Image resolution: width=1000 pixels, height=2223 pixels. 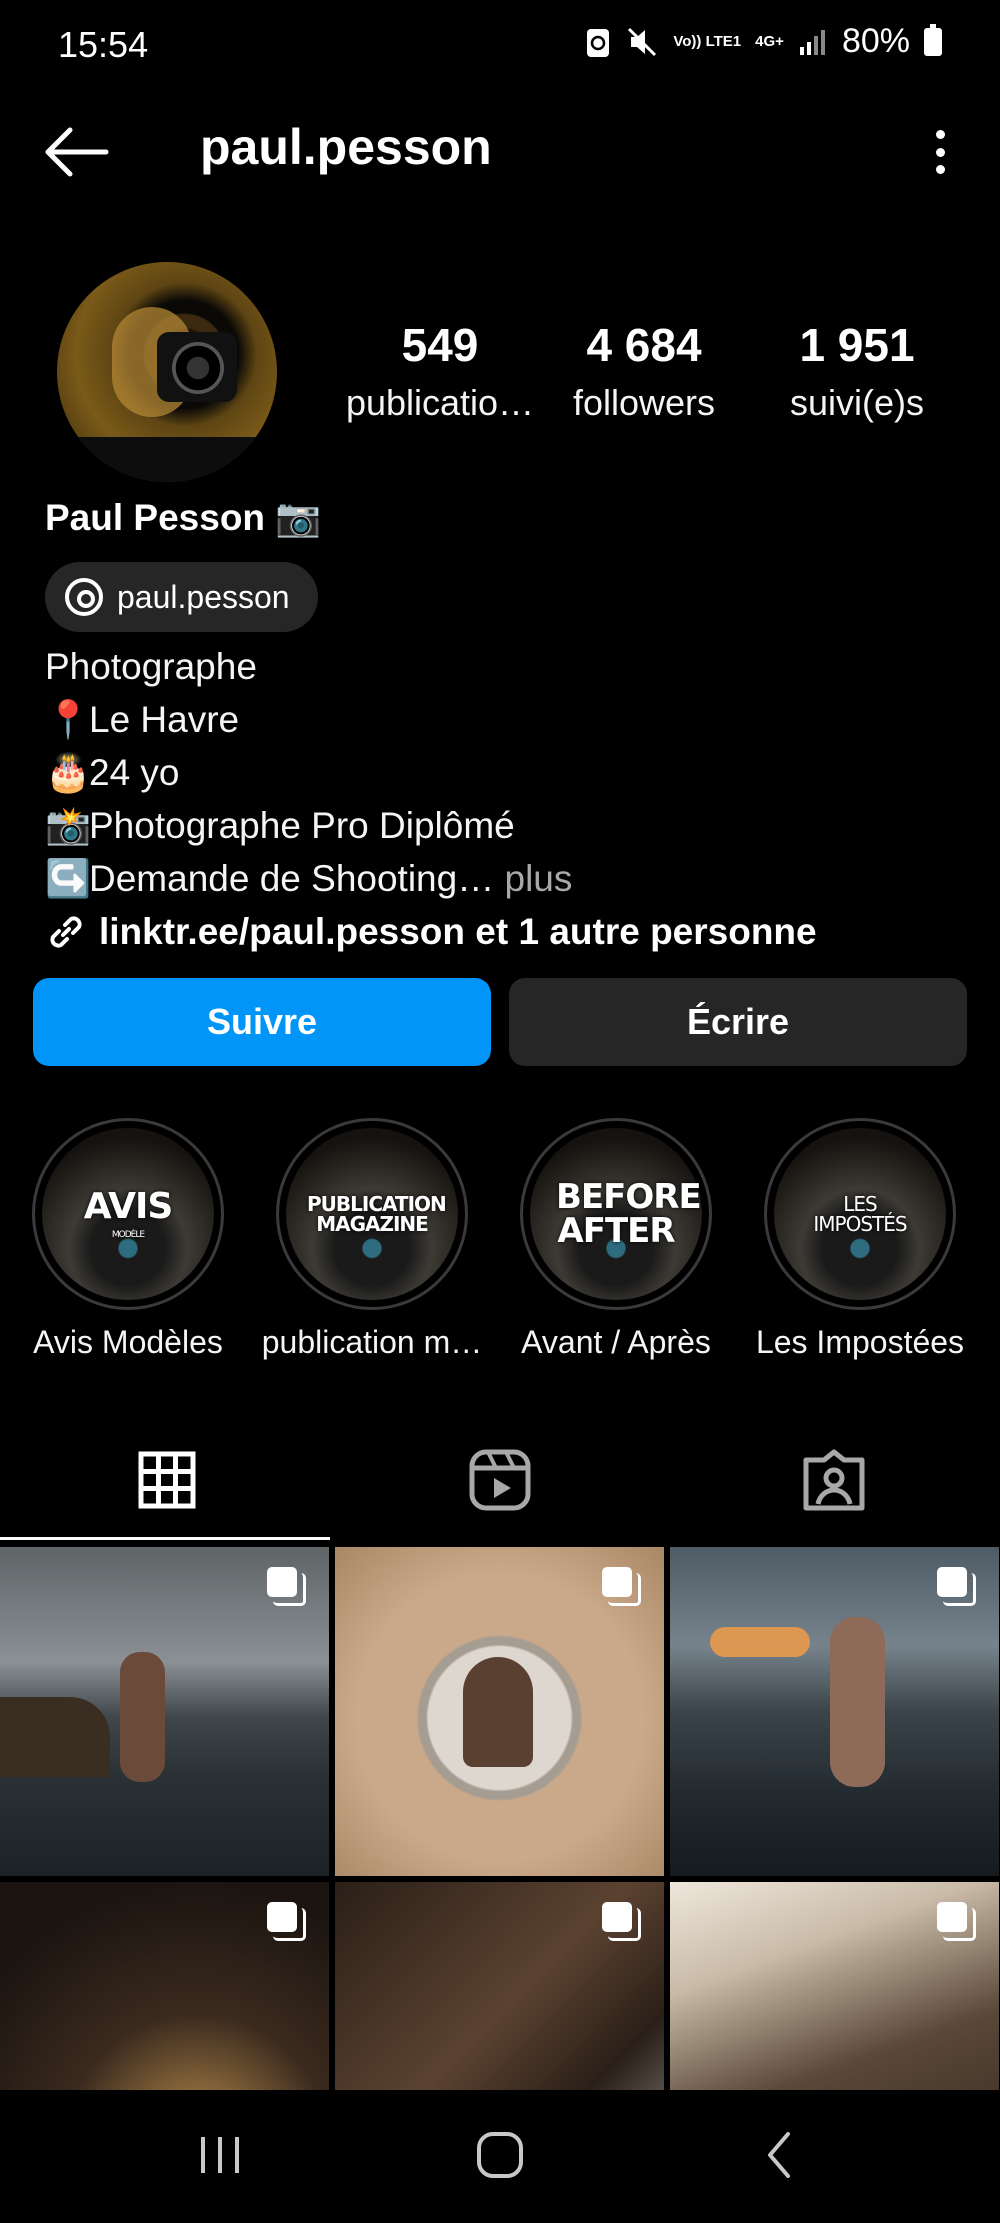 What do you see at coordinates (933, 39) in the screenshot?
I see `battery-icon` at bounding box center [933, 39].